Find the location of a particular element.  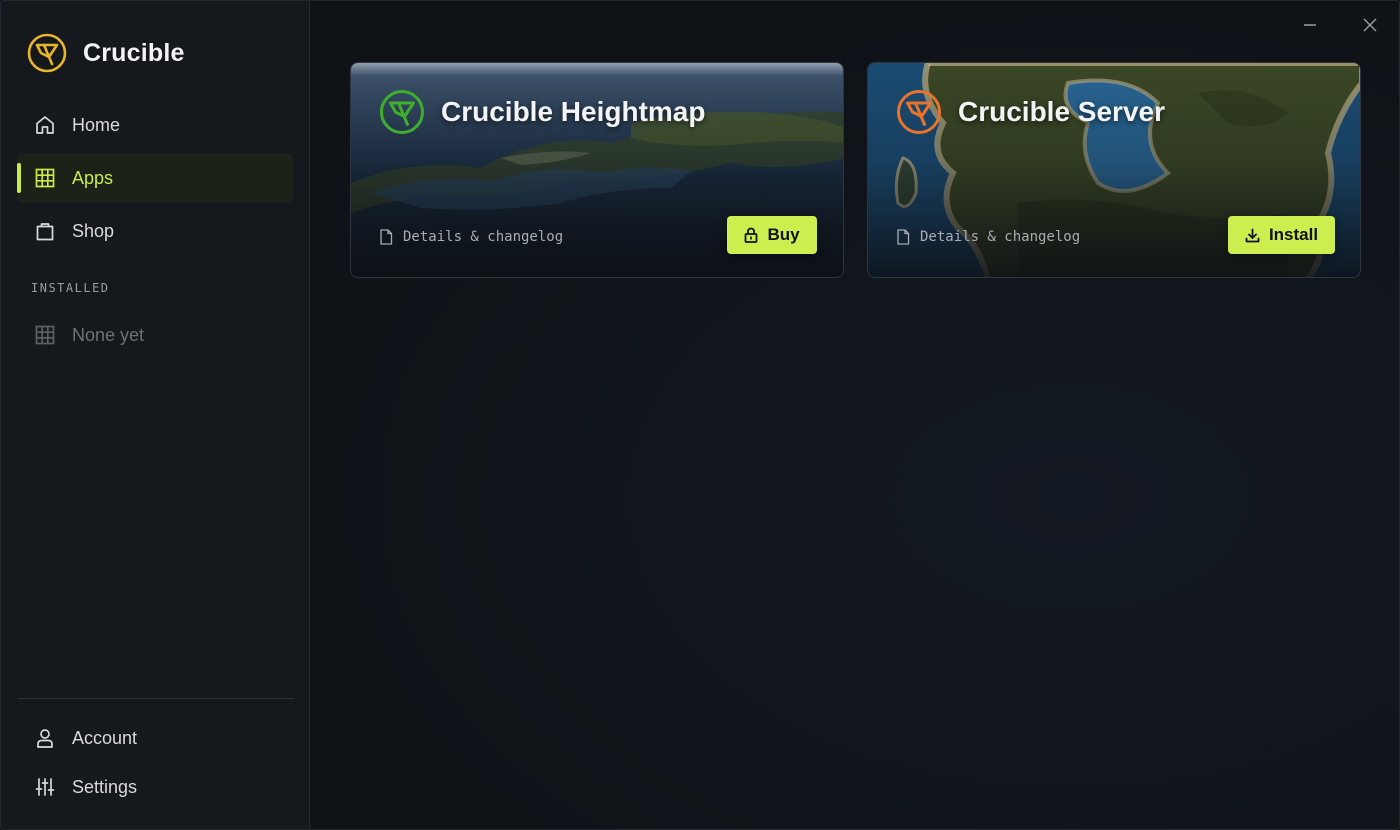

card-header: Crucible Server is located at coordinates (1030, 112).